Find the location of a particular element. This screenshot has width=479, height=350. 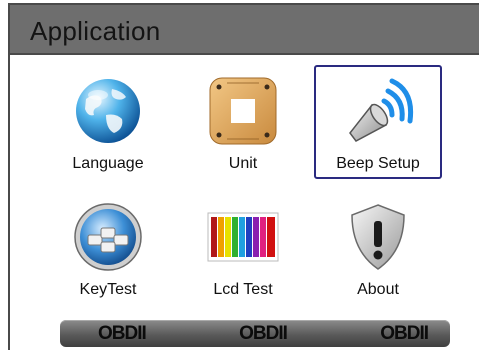

tile-label: KeyTest is located at coordinates (108, 289).